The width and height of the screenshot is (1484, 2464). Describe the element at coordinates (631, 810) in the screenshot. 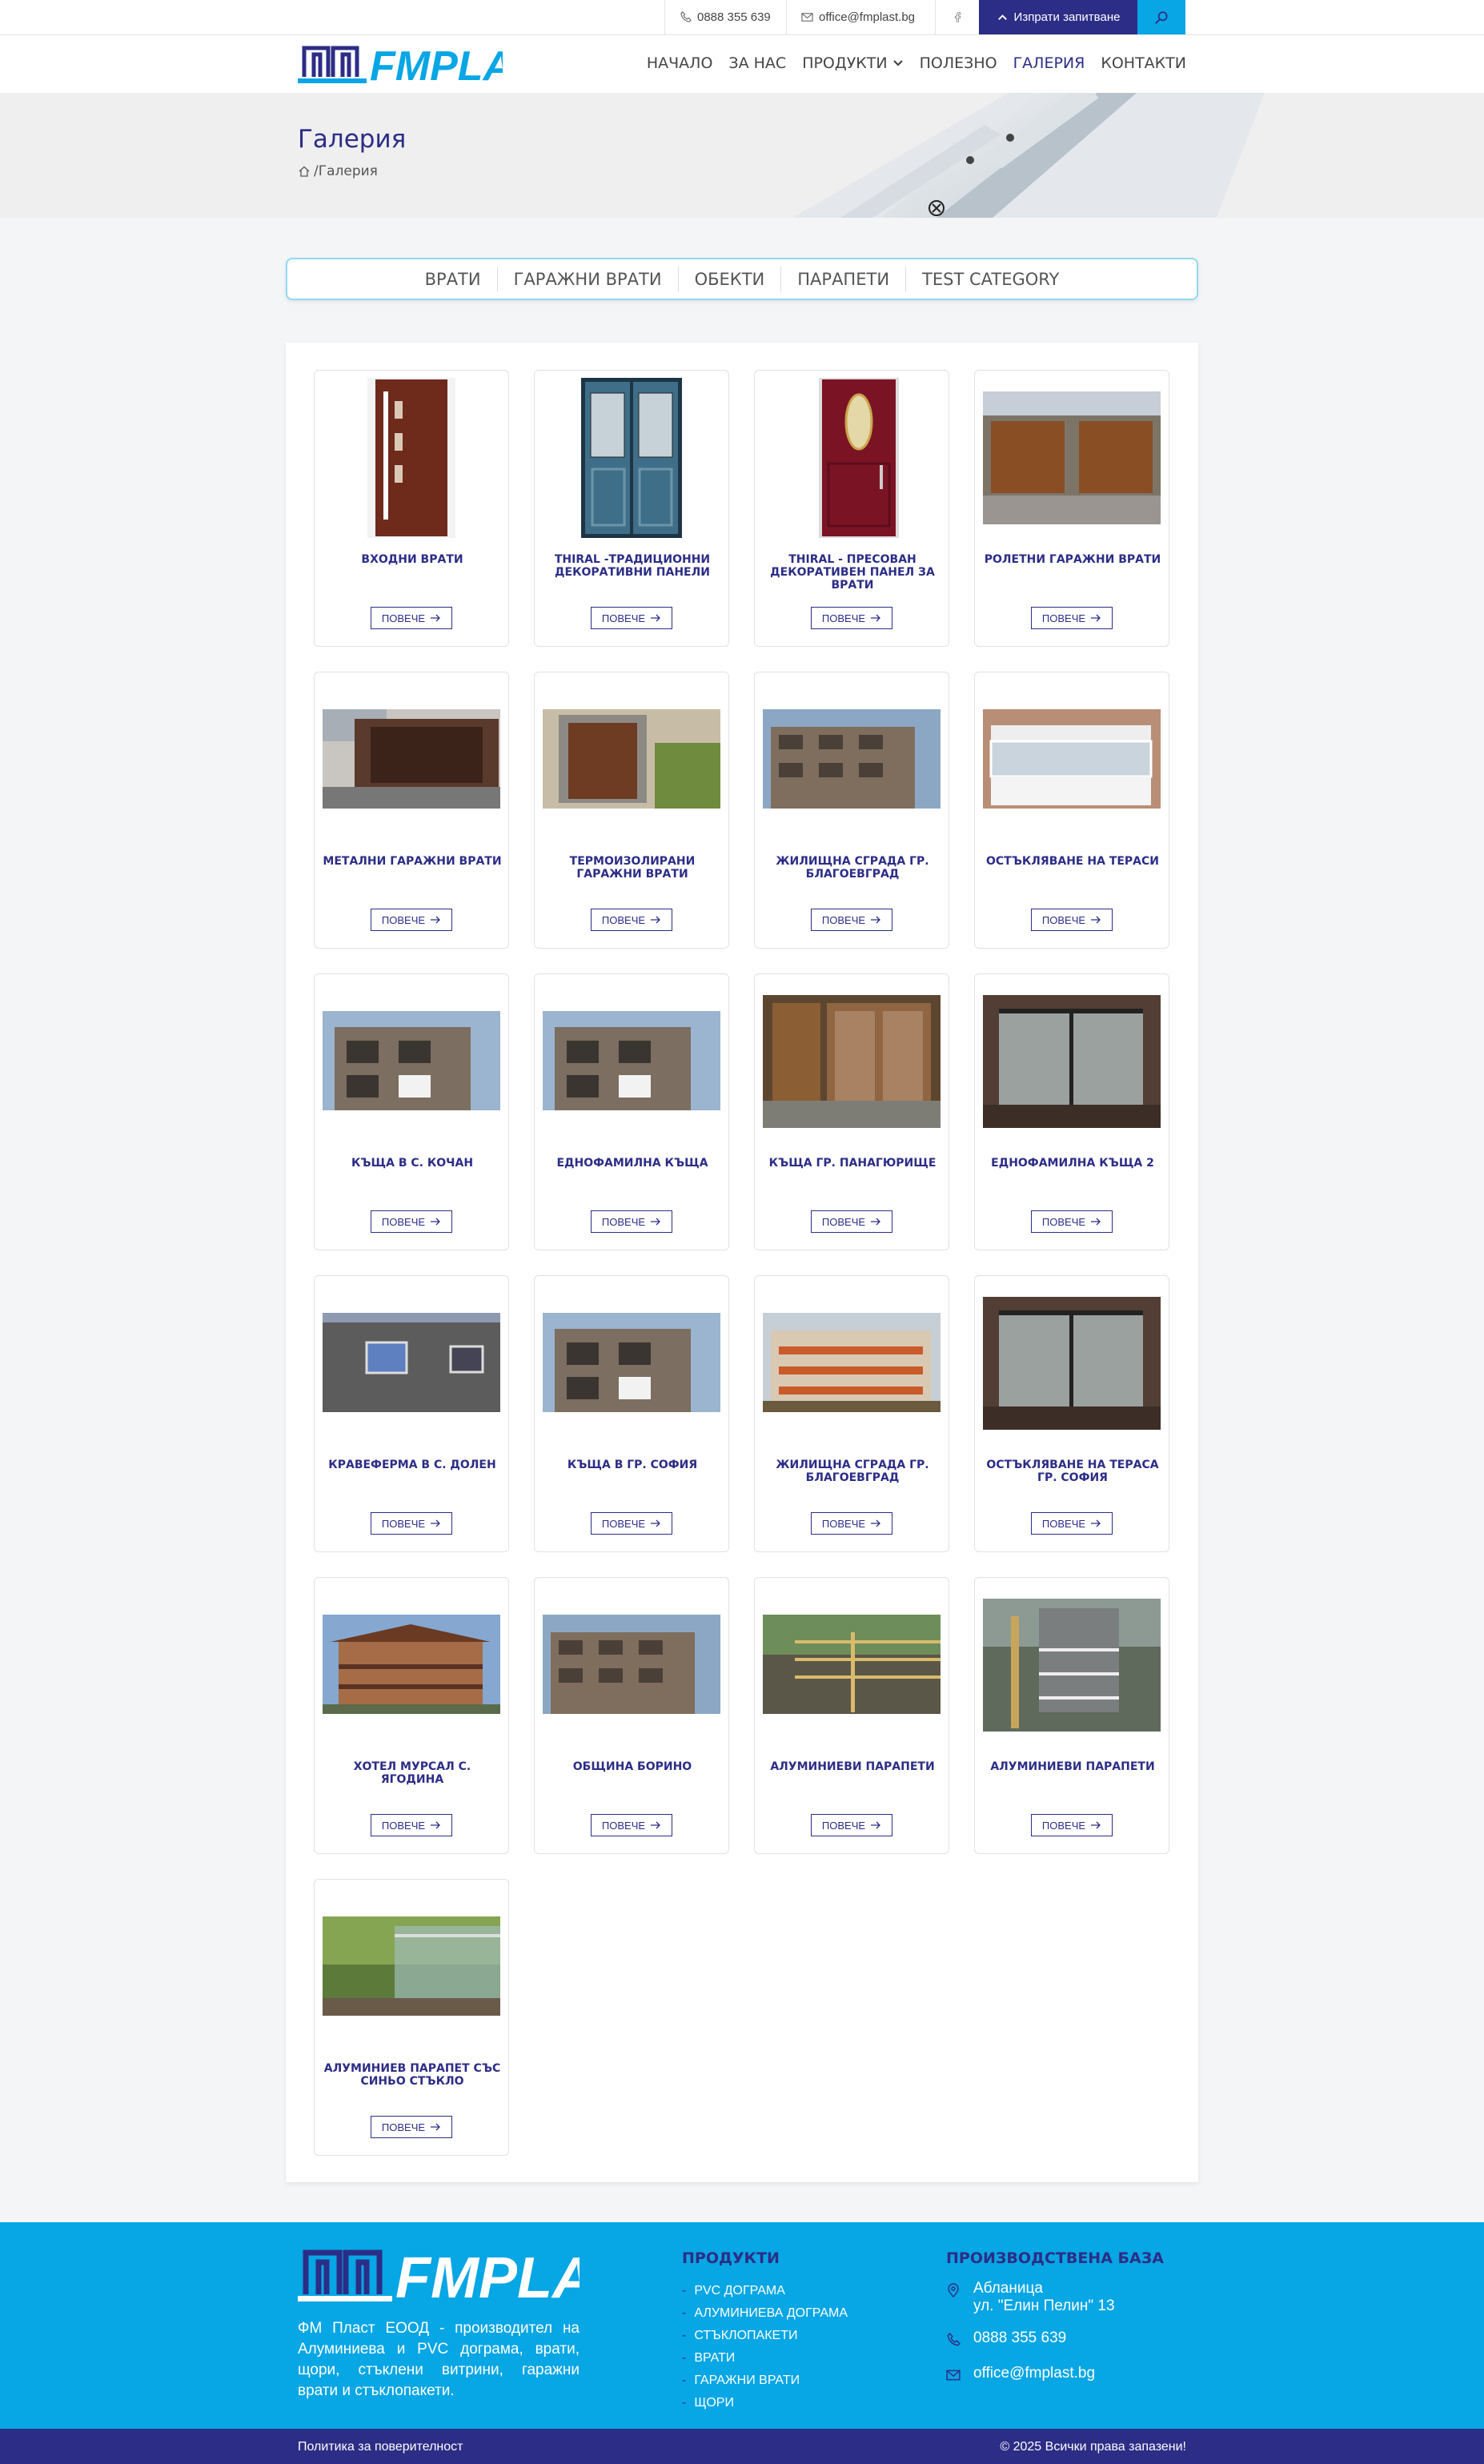

I see `gallery-card: ТЕРМОИЗОЛИРАНИ ГАРАЖНИ ВРАТИ ПОВЕЧЕ` at that location.